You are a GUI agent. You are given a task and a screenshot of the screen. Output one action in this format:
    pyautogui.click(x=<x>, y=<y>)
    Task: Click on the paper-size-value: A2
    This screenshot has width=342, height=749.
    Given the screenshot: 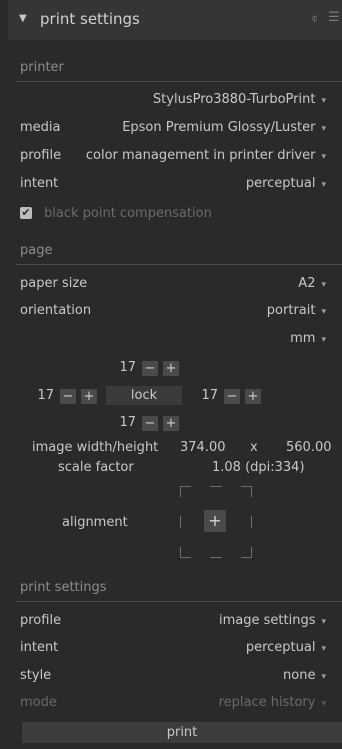 What is the action you would take?
    pyautogui.click(x=307, y=283)
    